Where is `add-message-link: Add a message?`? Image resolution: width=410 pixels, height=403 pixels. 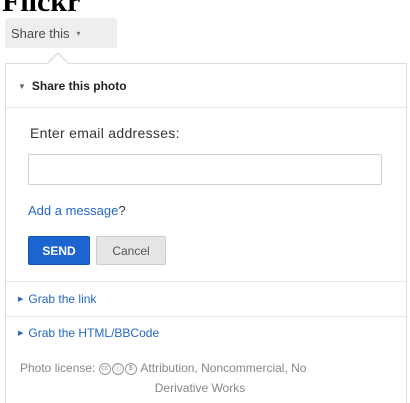 add-message-link: Add a message? is located at coordinates (77, 210).